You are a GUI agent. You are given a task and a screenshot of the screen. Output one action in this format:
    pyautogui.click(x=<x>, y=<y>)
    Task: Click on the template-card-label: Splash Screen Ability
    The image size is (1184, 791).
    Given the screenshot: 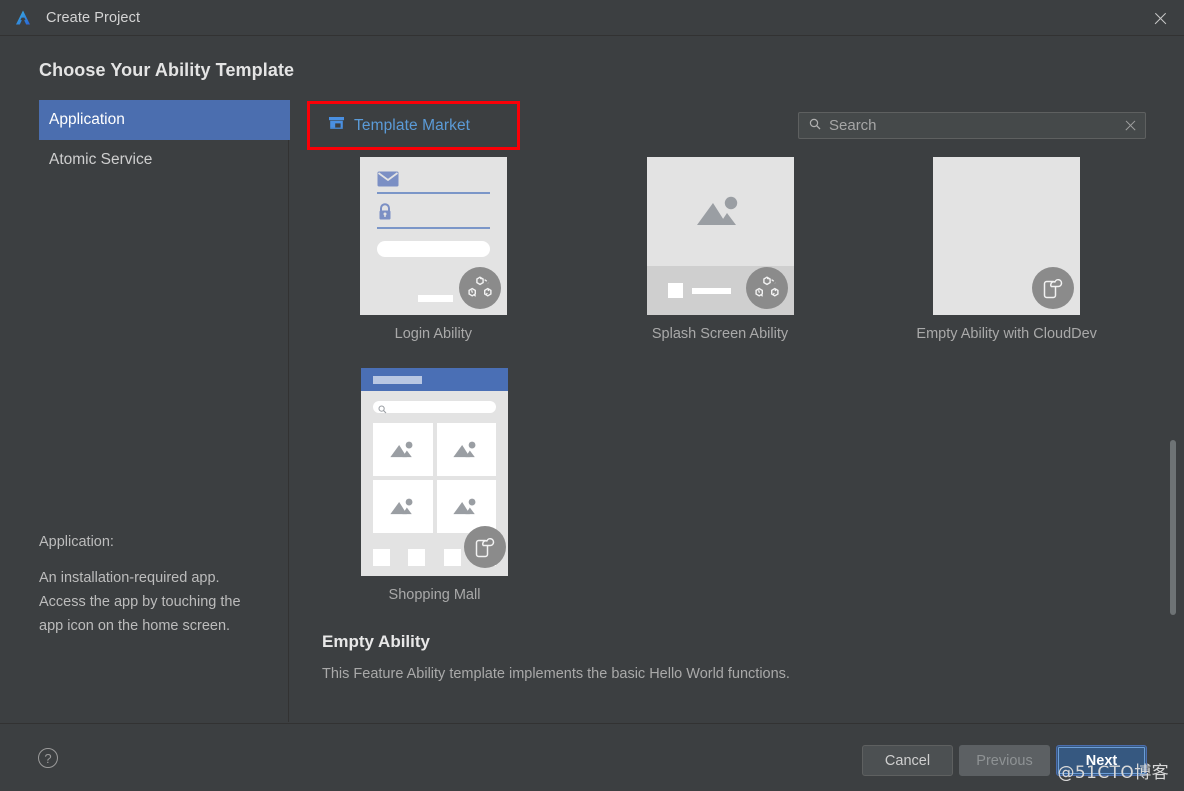 What is the action you would take?
    pyautogui.click(x=720, y=334)
    